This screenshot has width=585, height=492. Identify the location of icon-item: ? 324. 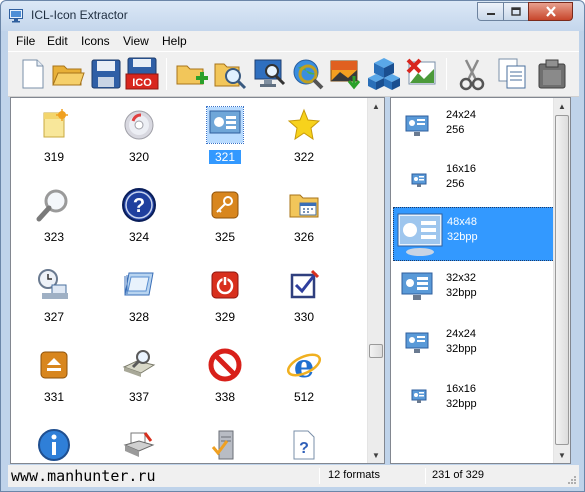
(139, 219).